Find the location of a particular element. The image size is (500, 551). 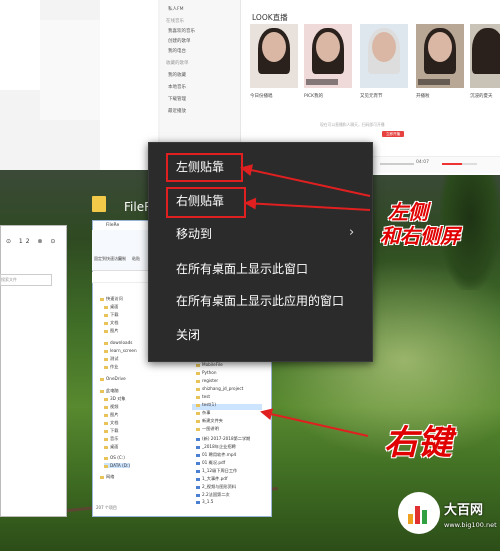

volume-fill is located at coordinates (452, 164).